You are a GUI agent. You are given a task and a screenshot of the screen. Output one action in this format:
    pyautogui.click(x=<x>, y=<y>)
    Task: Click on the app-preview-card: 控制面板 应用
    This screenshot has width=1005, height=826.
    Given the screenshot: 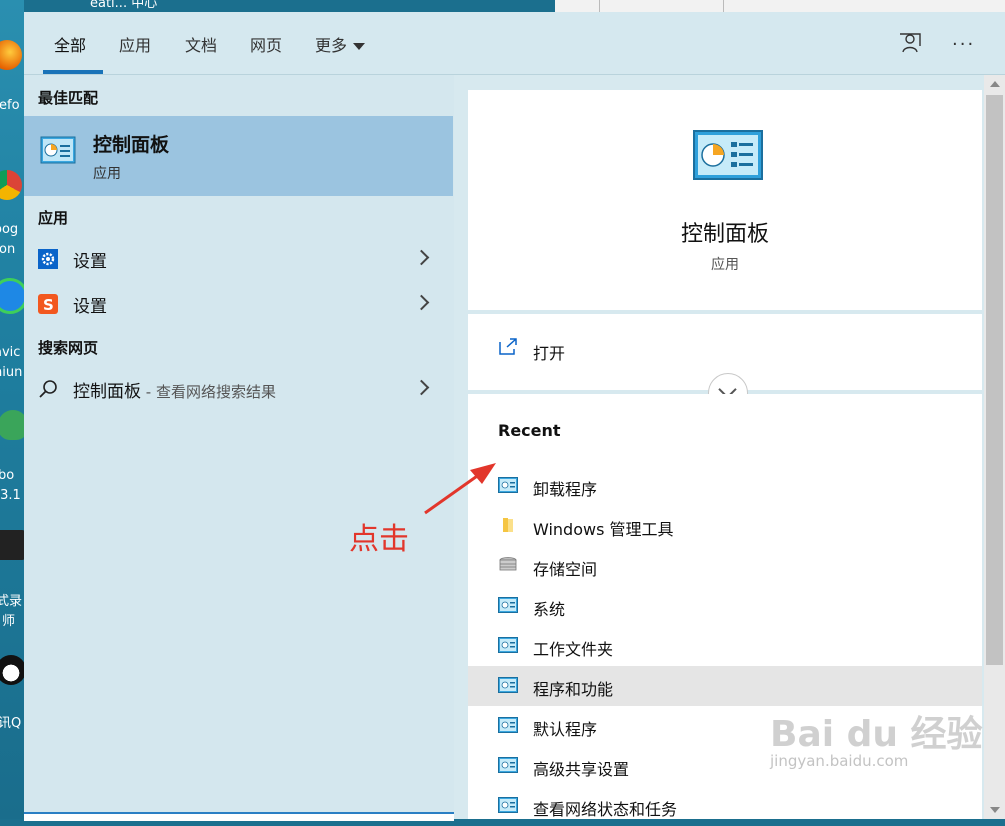 What is the action you would take?
    pyautogui.click(x=725, y=200)
    